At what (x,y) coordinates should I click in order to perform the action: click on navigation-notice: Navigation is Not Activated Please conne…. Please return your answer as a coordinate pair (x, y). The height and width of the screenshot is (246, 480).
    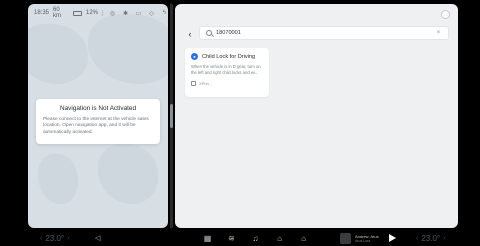
    Looking at the image, I should click on (98, 121).